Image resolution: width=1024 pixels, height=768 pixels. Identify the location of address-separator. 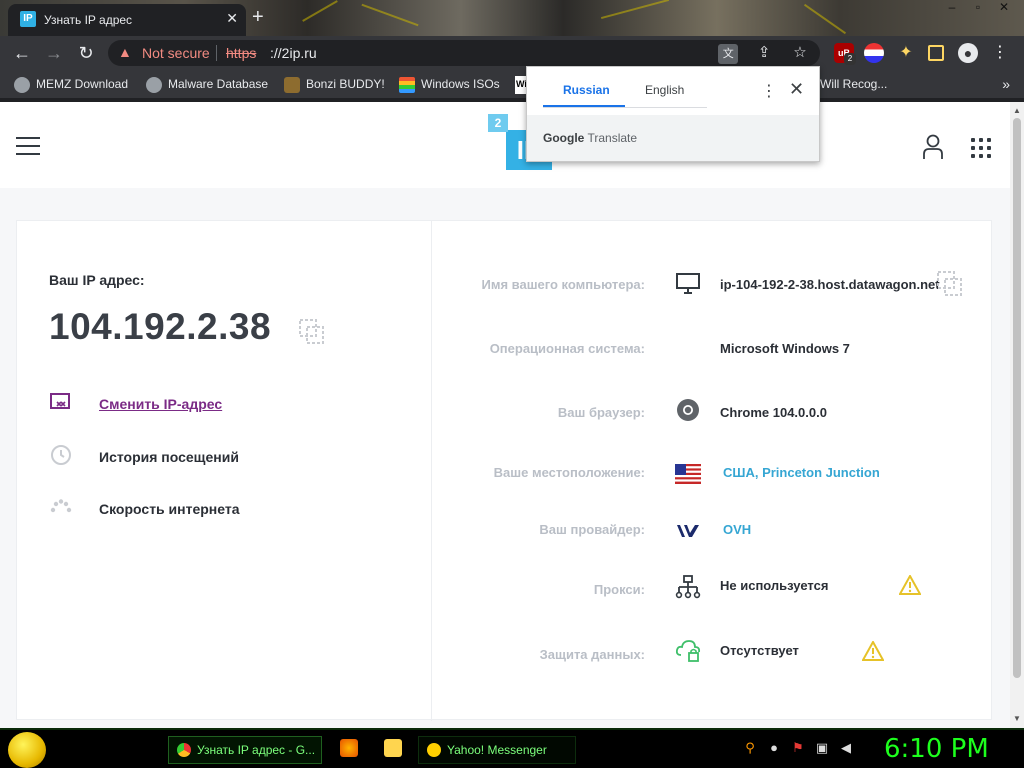
(216, 53).